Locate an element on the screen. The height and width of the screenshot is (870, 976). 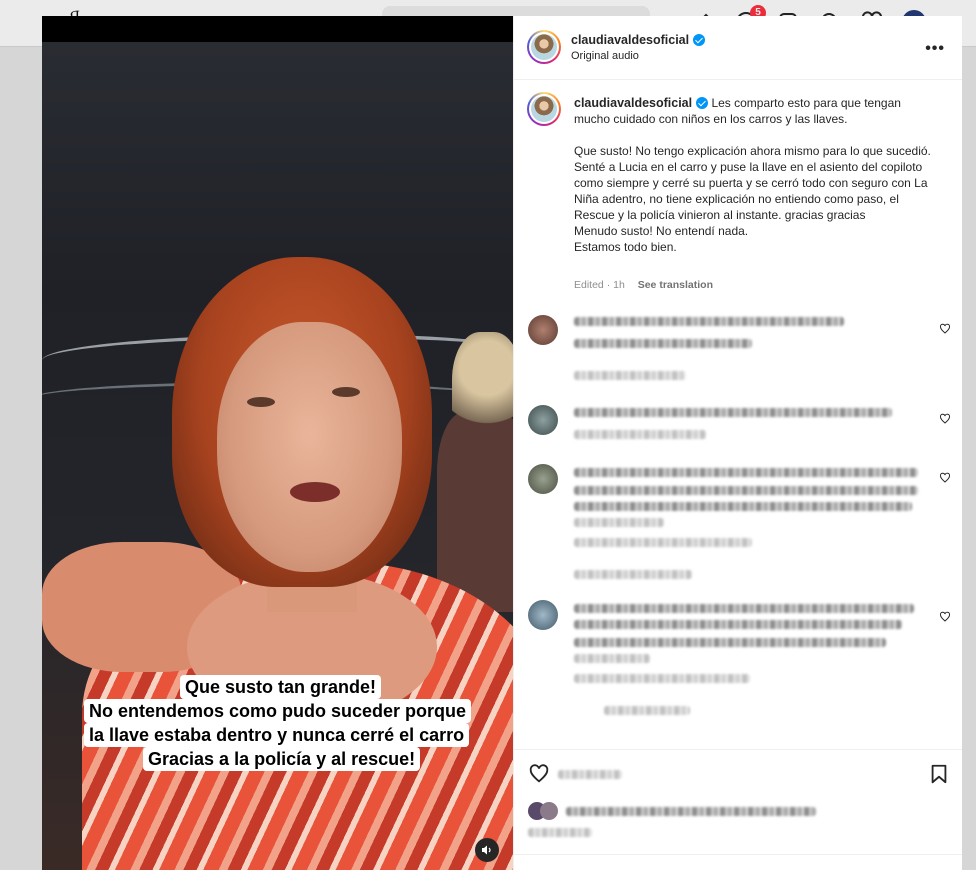
video-top-bar is located at coordinates (277, 29).